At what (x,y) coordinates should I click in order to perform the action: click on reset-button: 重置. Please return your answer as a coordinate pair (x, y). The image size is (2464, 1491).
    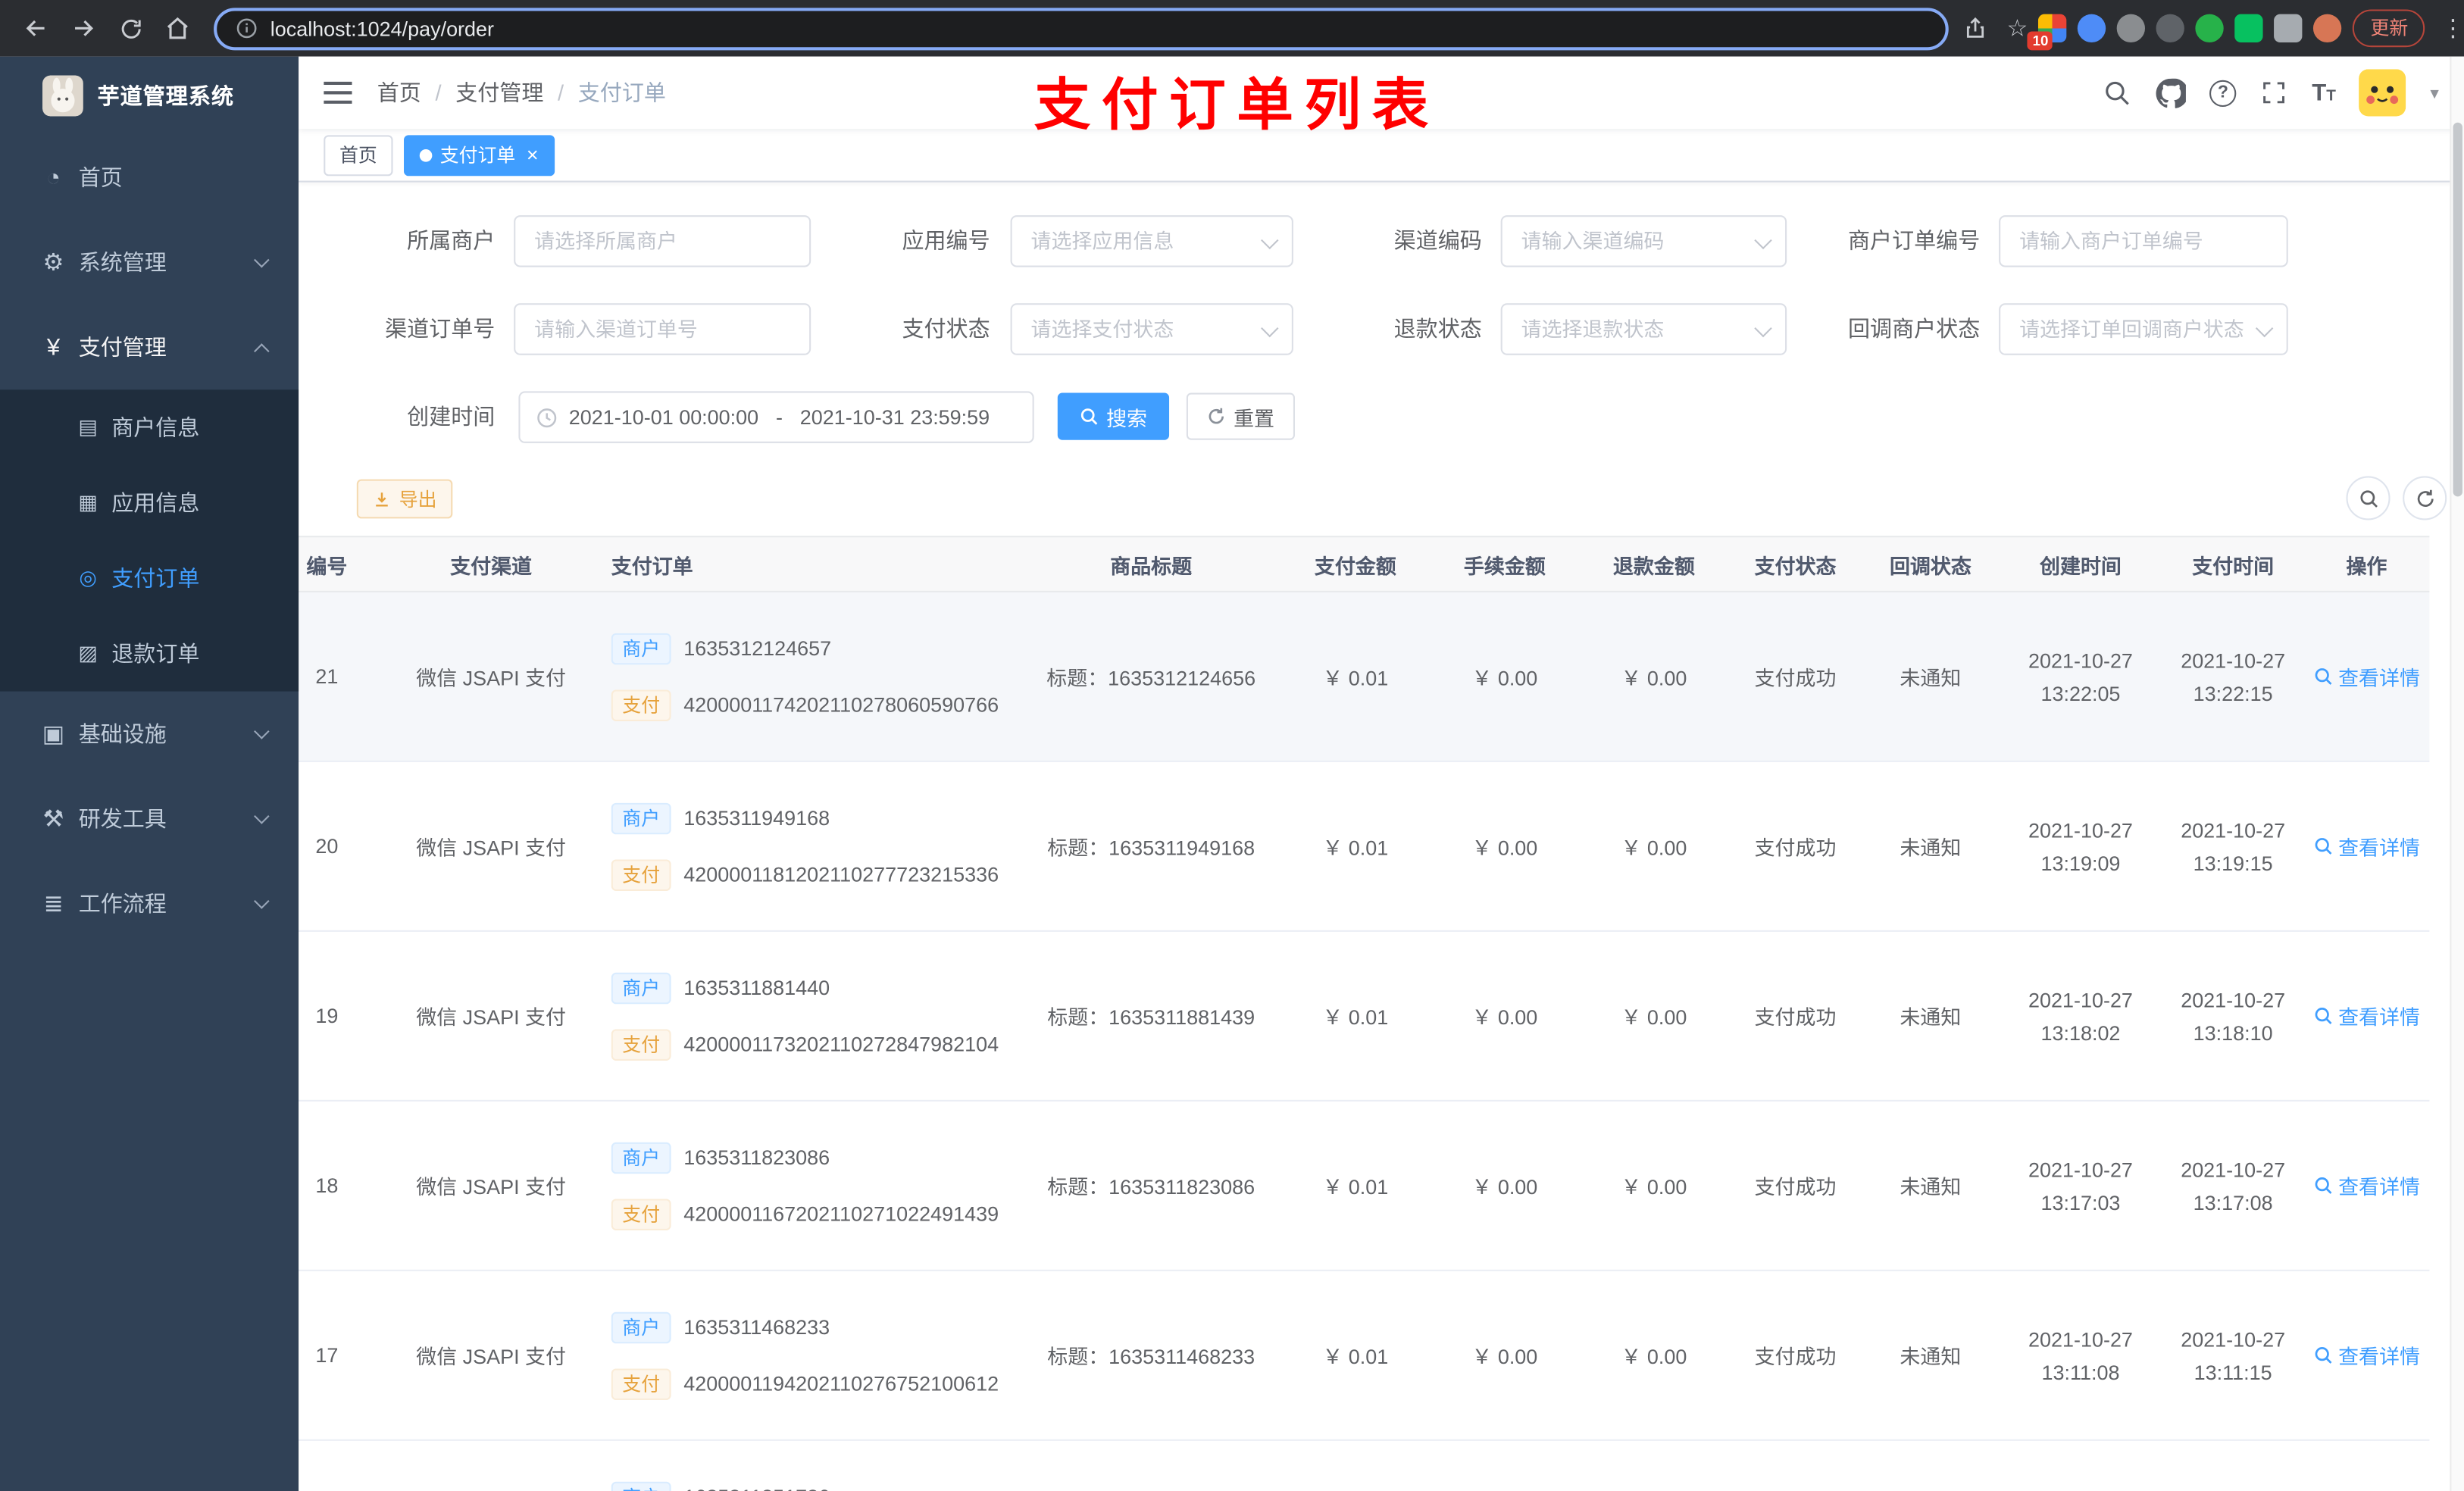
    Looking at the image, I should click on (1241, 416).